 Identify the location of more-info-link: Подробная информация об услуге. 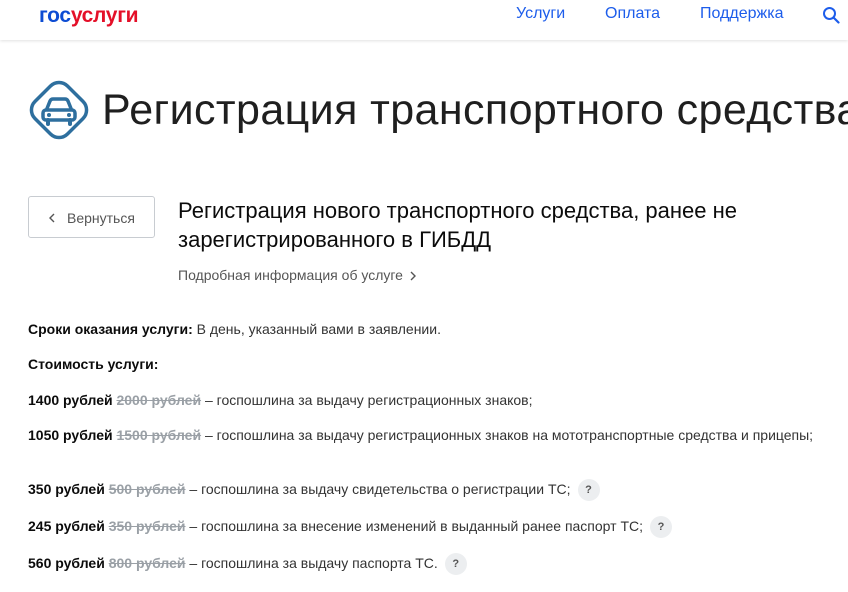
(297, 275).